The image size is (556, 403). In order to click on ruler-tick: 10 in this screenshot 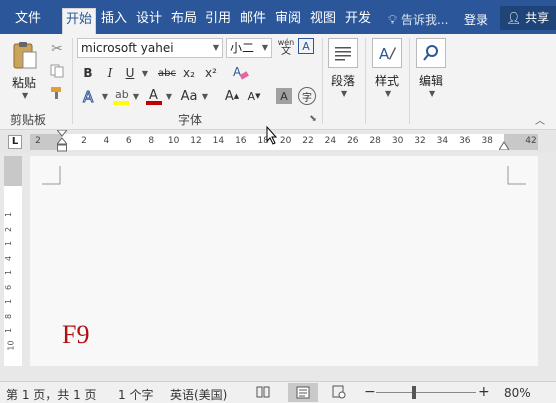, I will do `click(173, 141)`.